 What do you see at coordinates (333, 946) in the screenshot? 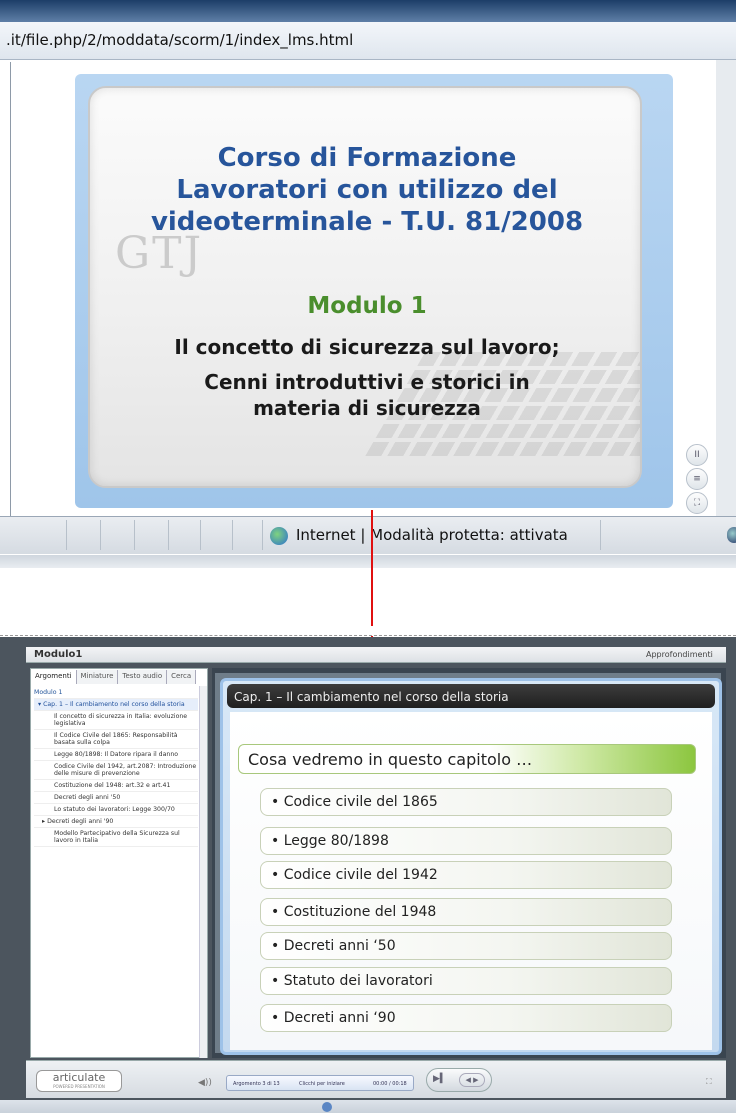
I see `bullet-text: • Decreti anni ‘50` at bounding box center [333, 946].